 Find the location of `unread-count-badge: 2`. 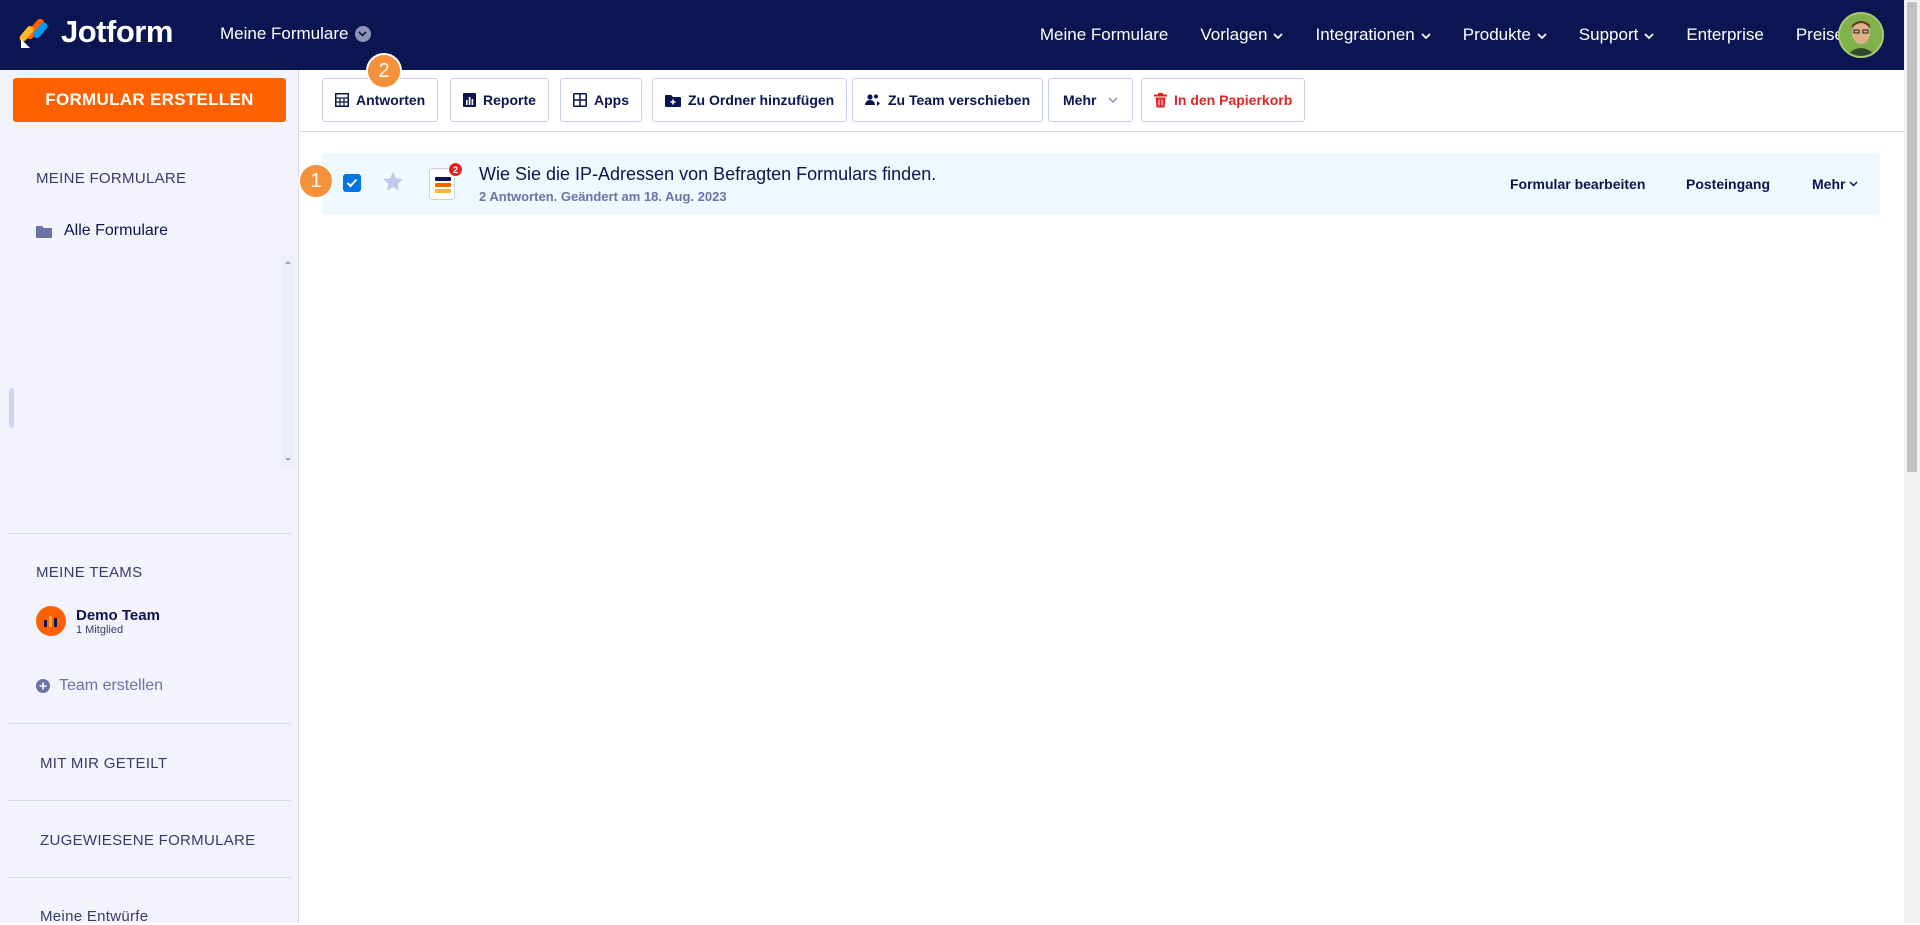

unread-count-badge: 2 is located at coordinates (455, 169).